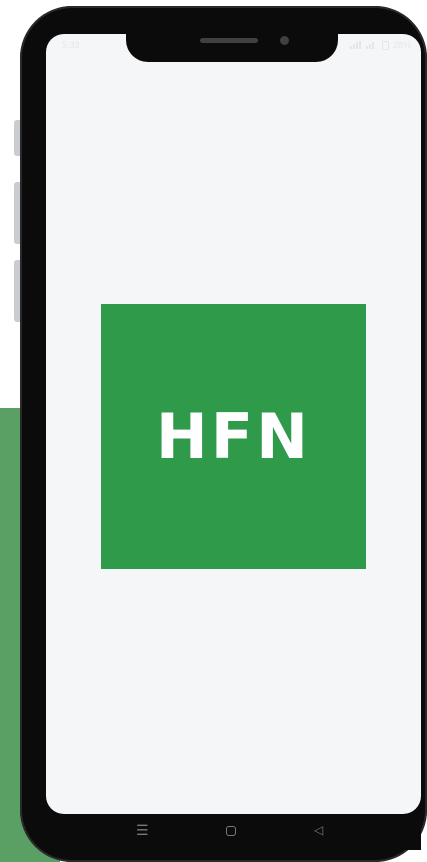 This screenshot has width=427, height=862. I want to click on logo-text: HFN, so click(233, 436).